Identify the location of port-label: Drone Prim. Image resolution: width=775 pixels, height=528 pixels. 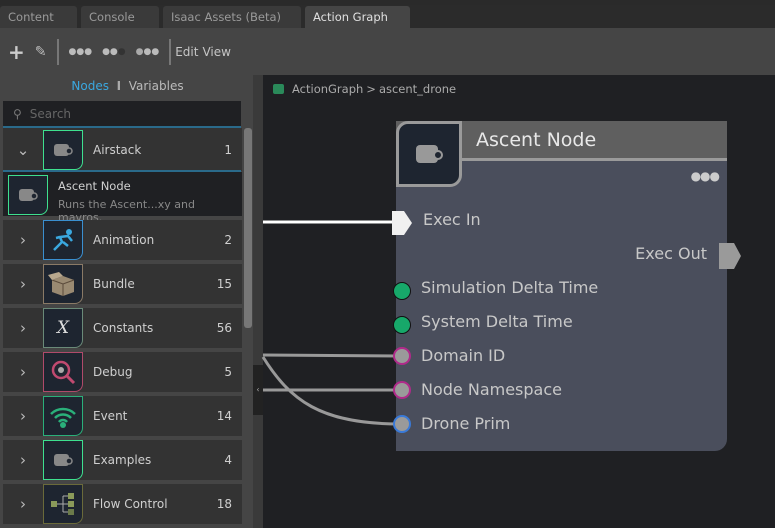
(466, 423).